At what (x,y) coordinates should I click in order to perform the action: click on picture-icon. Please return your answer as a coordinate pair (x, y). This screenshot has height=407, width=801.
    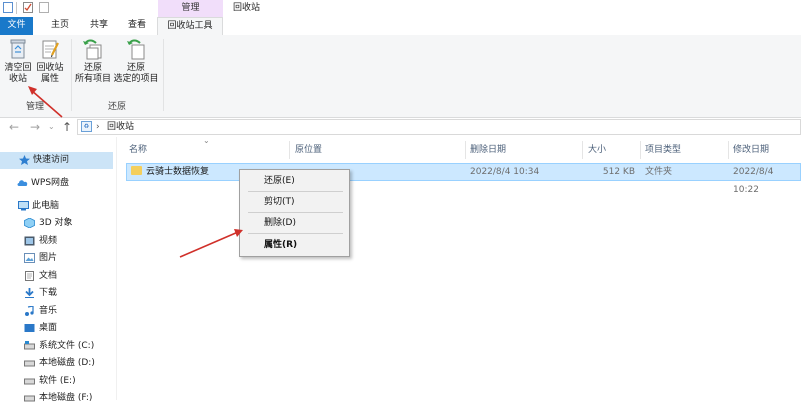
    Looking at the image, I should click on (29, 258).